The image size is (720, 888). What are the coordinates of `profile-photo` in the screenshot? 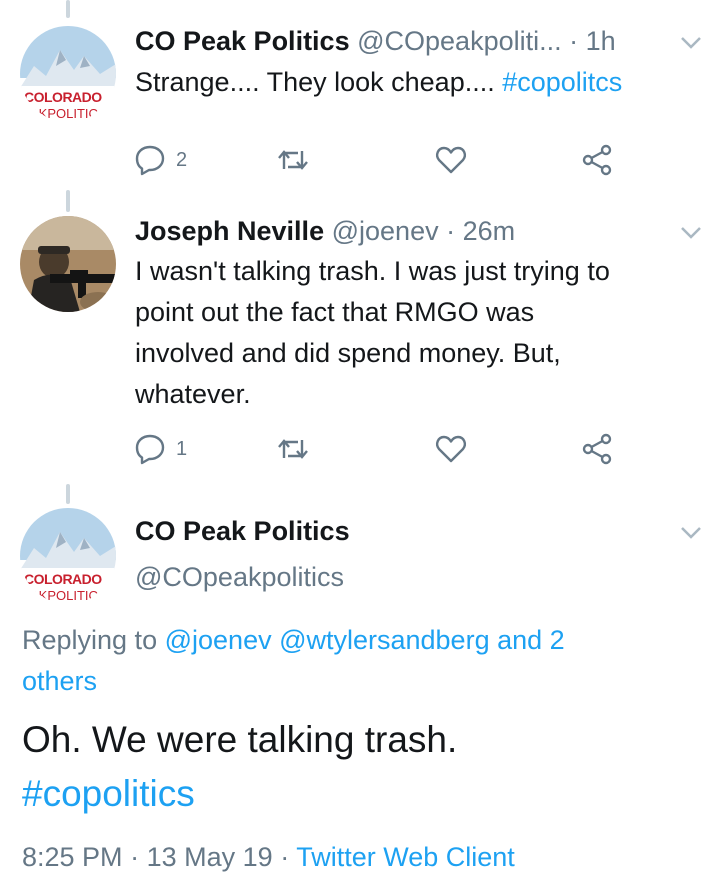 It's located at (68, 264).